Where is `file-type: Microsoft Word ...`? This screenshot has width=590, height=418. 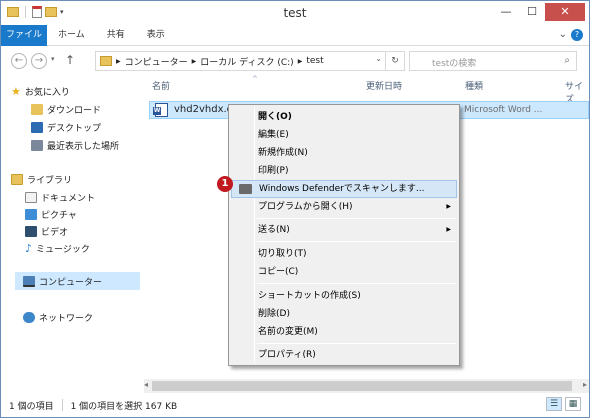
file-type: Microsoft Word ... is located at coordinates (503, 110).